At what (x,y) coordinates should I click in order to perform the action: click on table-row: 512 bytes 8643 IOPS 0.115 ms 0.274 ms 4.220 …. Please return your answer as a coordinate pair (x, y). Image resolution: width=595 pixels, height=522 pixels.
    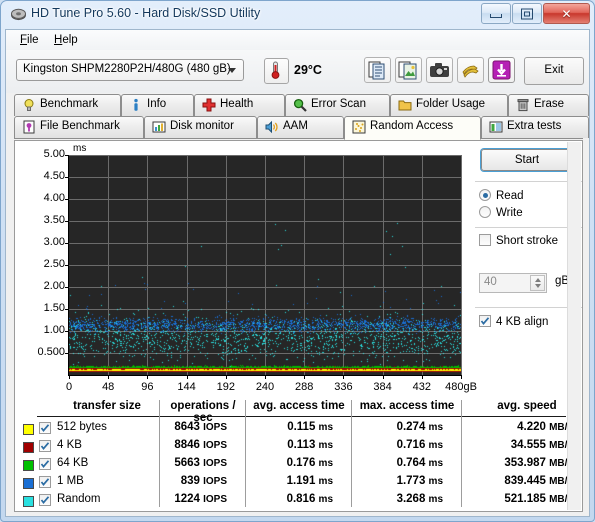
    Looking at the image, I should click on (295, 428).